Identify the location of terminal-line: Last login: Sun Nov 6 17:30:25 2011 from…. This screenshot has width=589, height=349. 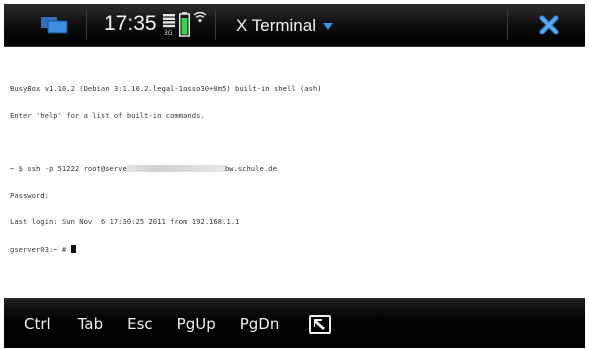
(125, 222).